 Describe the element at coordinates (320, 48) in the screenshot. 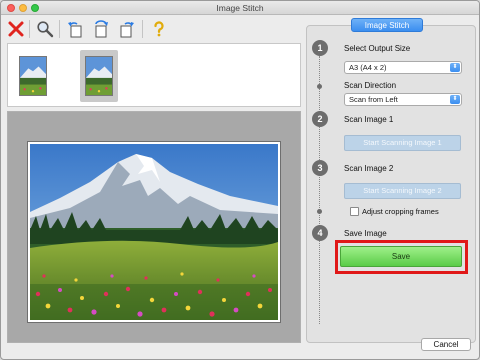

I see `step-1-badge: 1` at that location.